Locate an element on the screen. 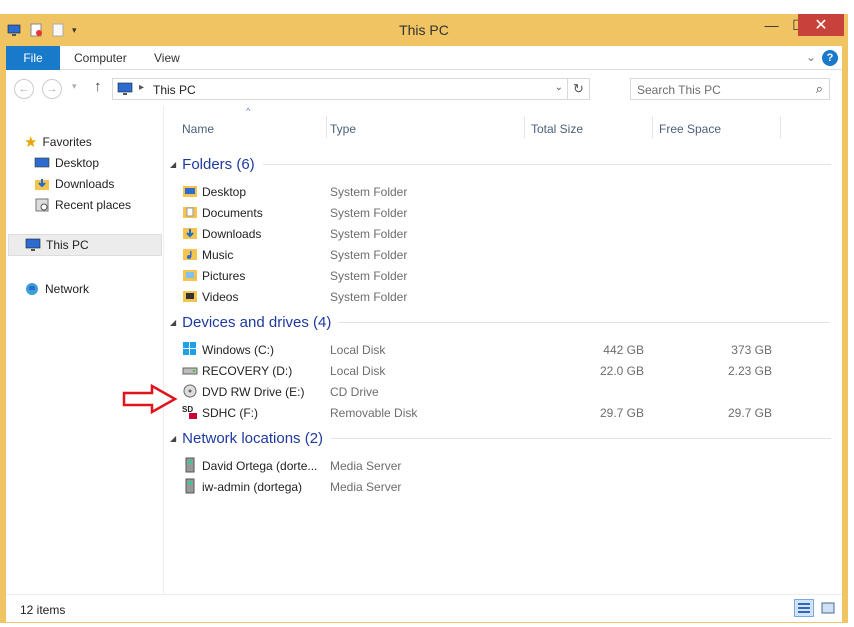  list-item: Pictures System Folder is located at coordinates (482, 275).